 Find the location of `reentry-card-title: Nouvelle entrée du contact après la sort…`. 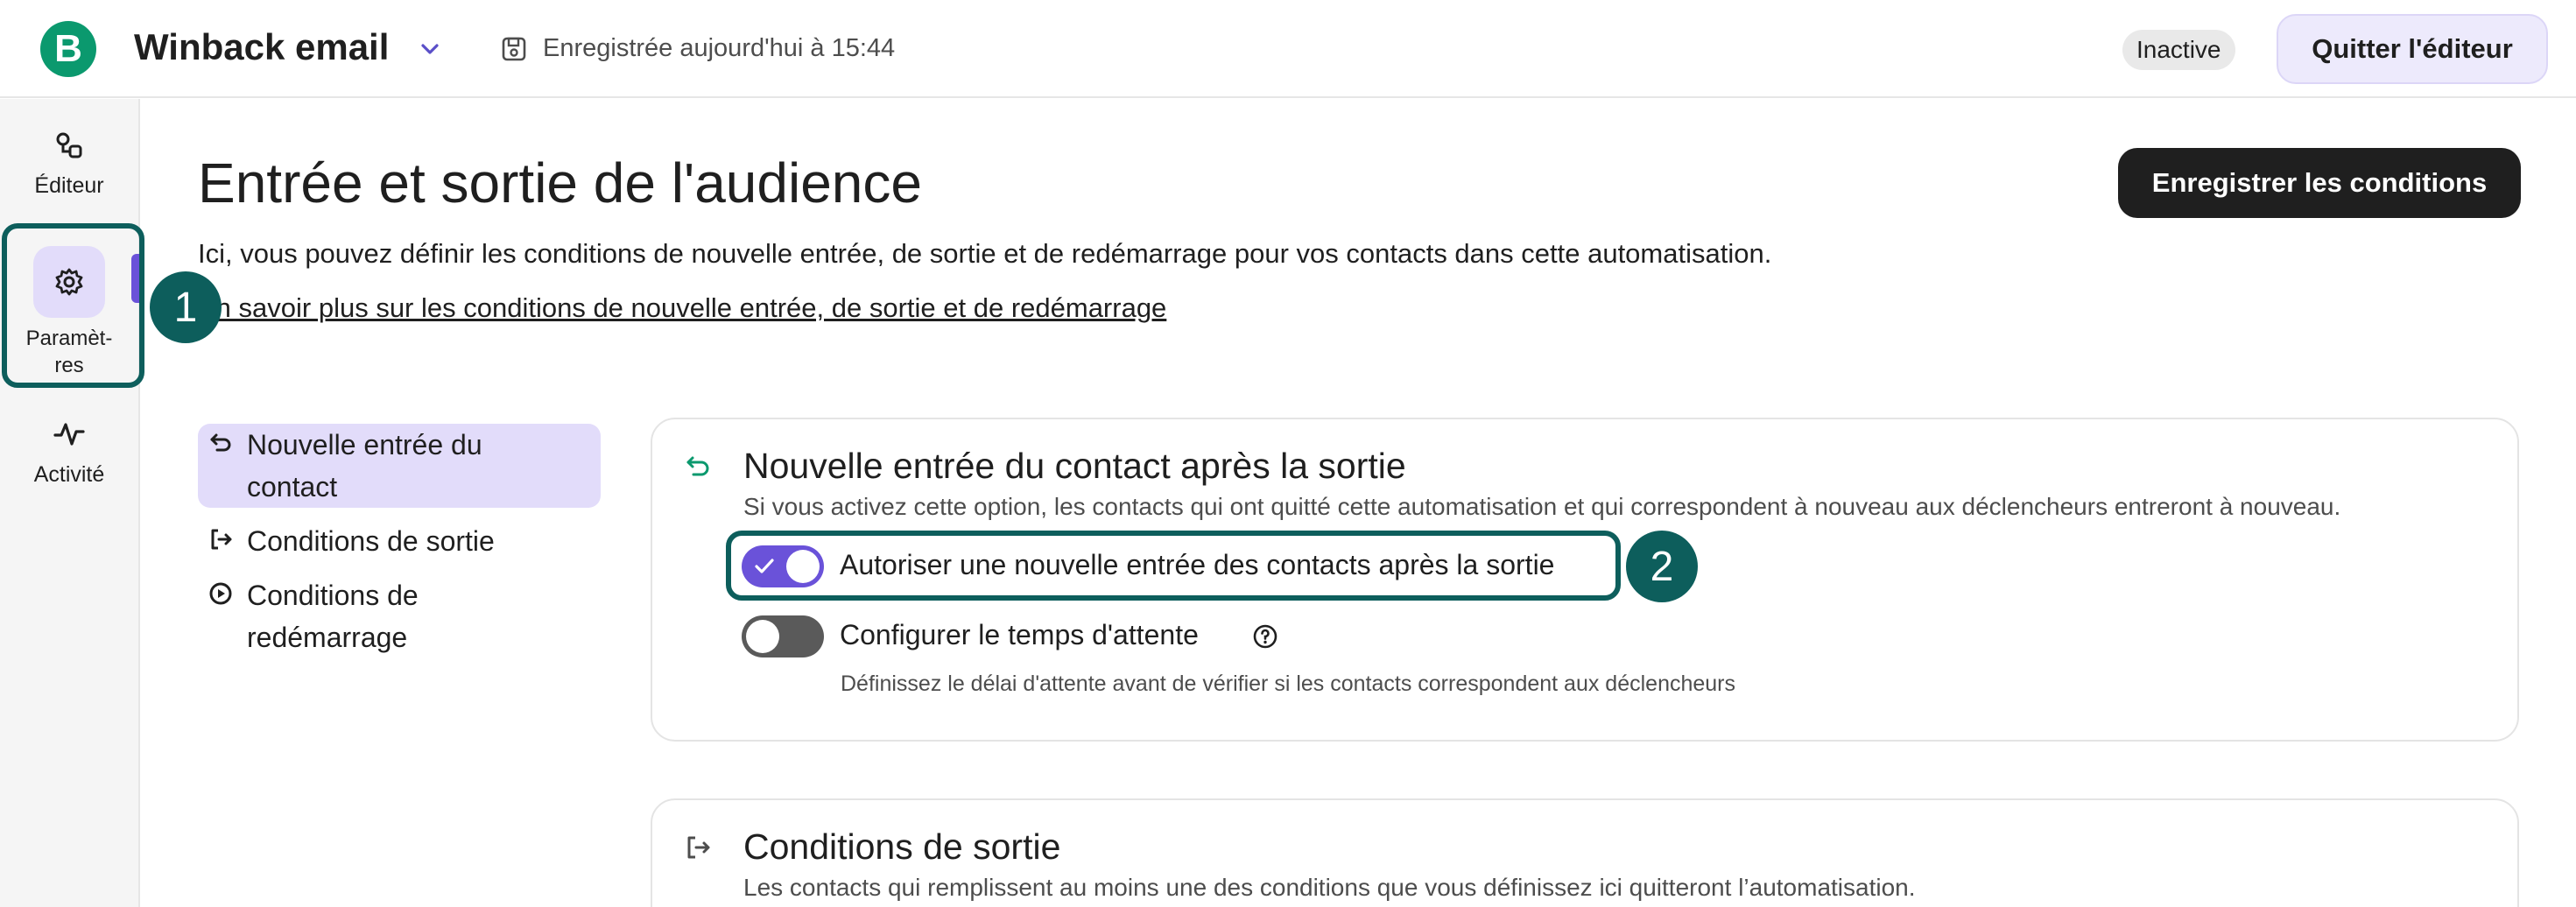

reentry-card-title: Nouvelle entrée du contact après la sort… is located at coordinates (1074, 466).